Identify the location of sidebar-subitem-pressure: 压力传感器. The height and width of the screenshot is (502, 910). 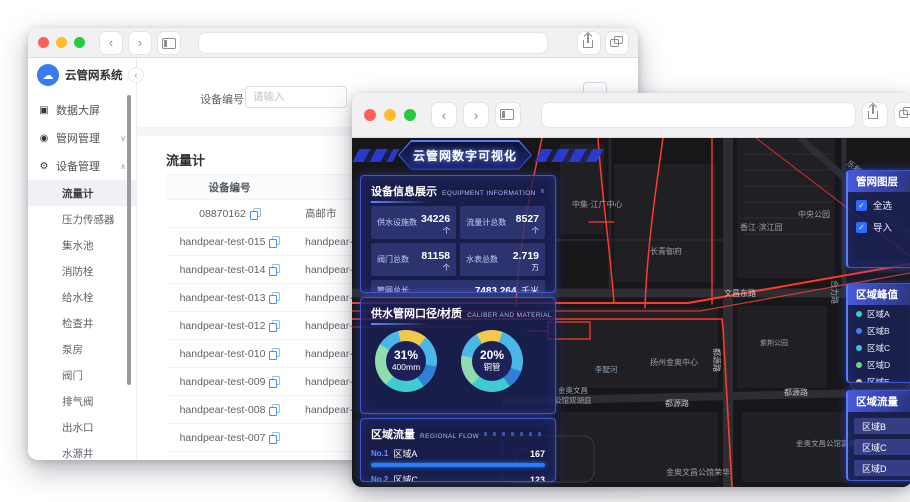
(82, 219).